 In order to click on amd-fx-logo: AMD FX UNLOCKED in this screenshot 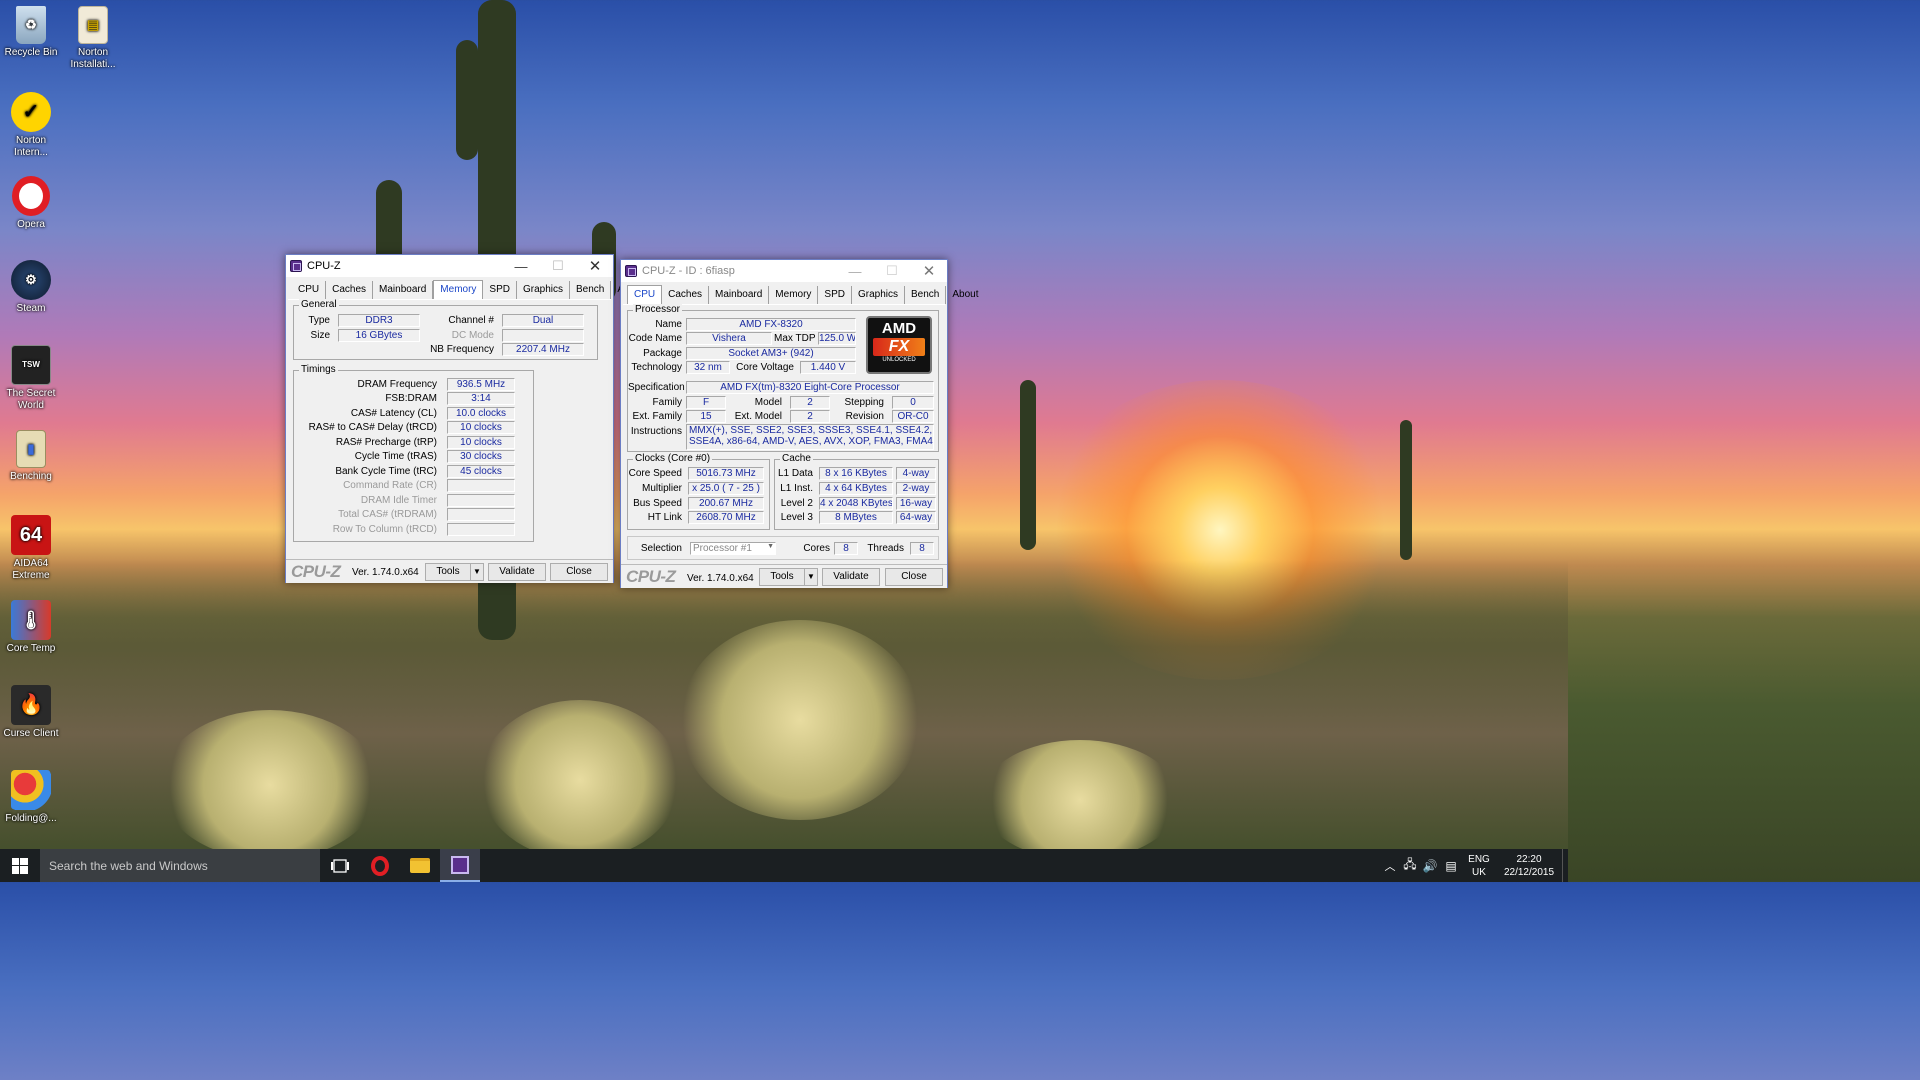, I will do `click(899, 345)`.